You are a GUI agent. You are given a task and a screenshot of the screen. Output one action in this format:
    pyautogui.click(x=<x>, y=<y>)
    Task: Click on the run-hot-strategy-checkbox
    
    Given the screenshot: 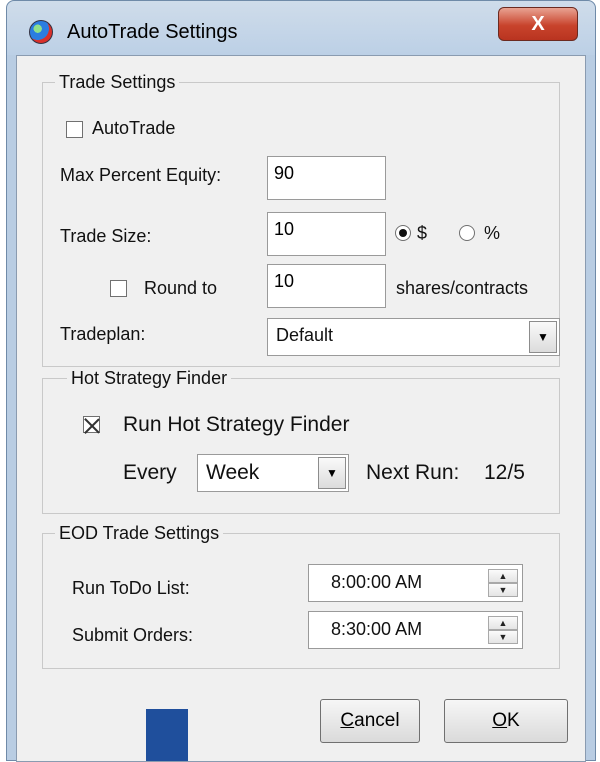 What is the action you would take?
    pyautogui.click(x=91, y=424)
    